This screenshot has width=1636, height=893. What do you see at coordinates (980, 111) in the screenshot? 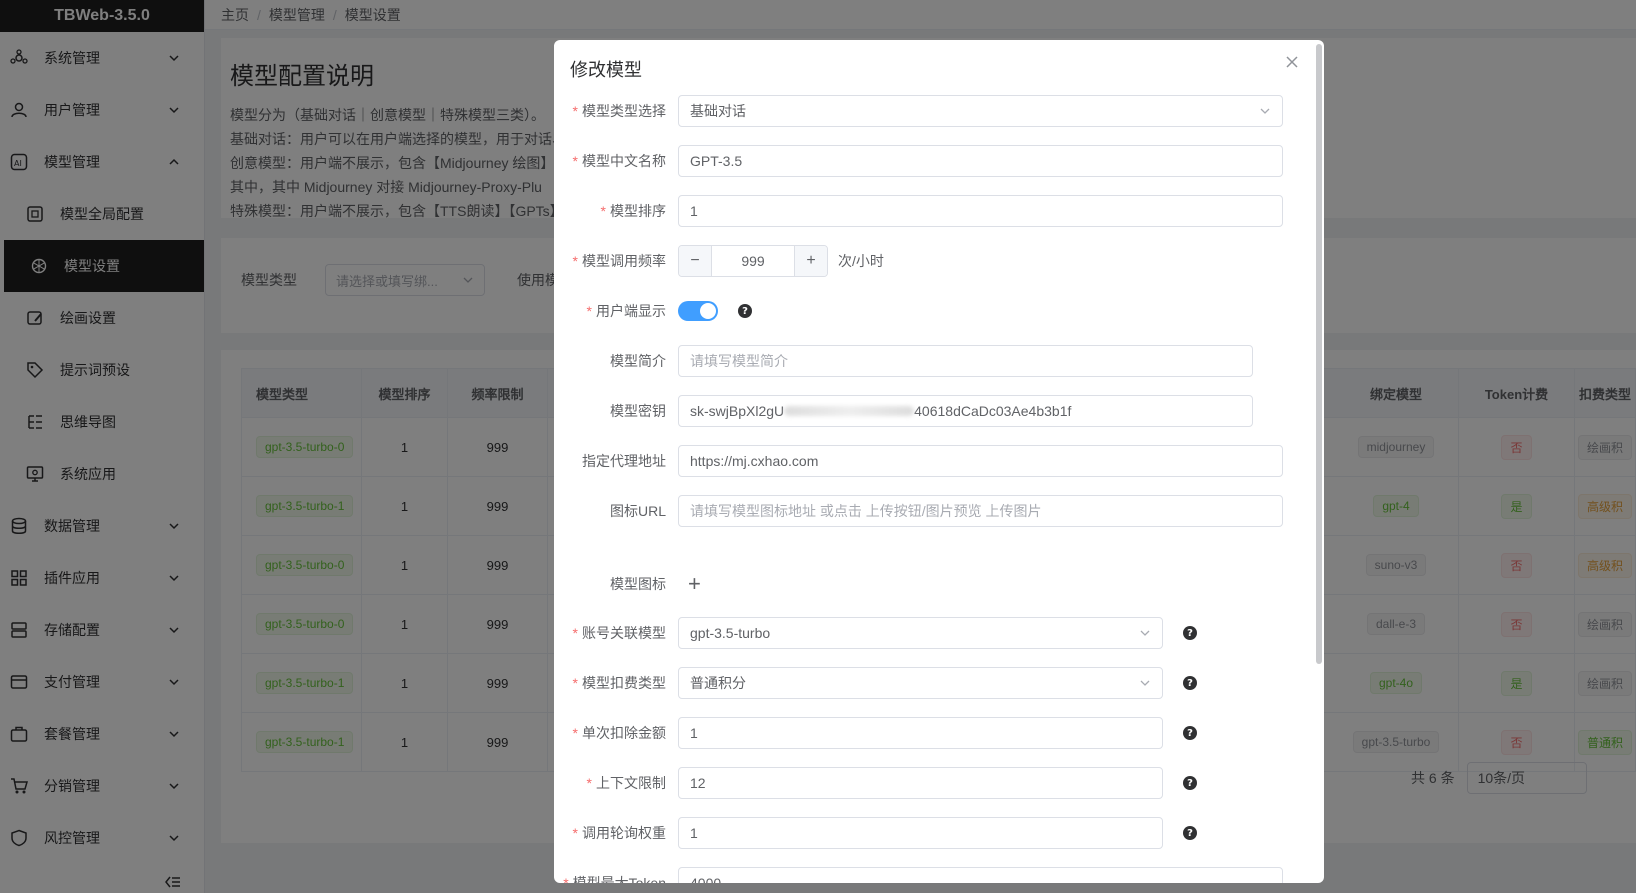
I see `model-type-select: 基础对话` at bounding box center [980, 111].